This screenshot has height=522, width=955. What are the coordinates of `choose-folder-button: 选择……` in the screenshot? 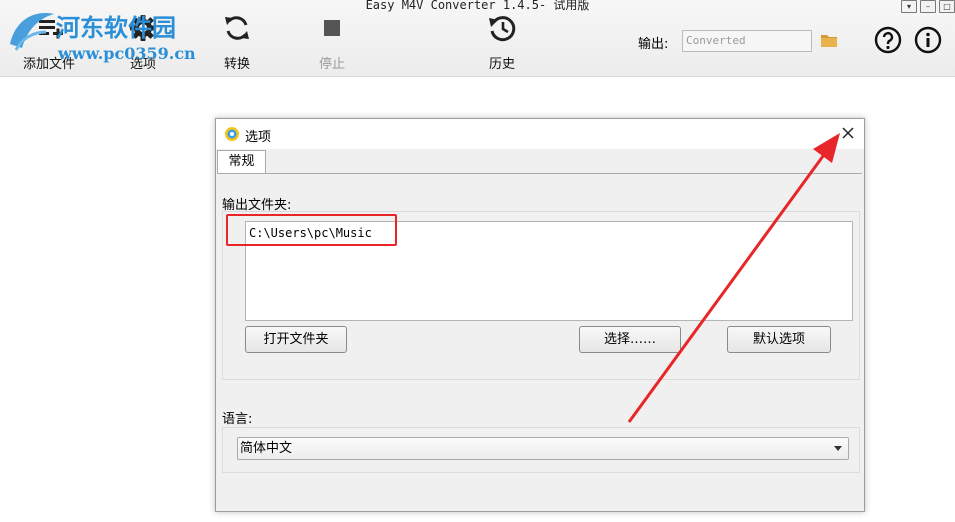 It's located at (630, 339).